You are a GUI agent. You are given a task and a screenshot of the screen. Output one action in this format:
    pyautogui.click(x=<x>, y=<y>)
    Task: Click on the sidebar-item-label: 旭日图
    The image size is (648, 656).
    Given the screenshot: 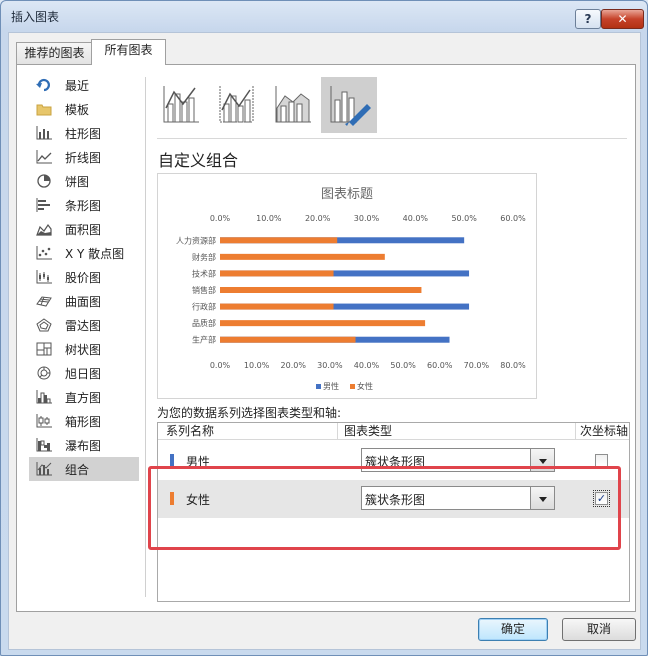 What is the action you would take?
    pyautogui.click(x=83, y=373)
    